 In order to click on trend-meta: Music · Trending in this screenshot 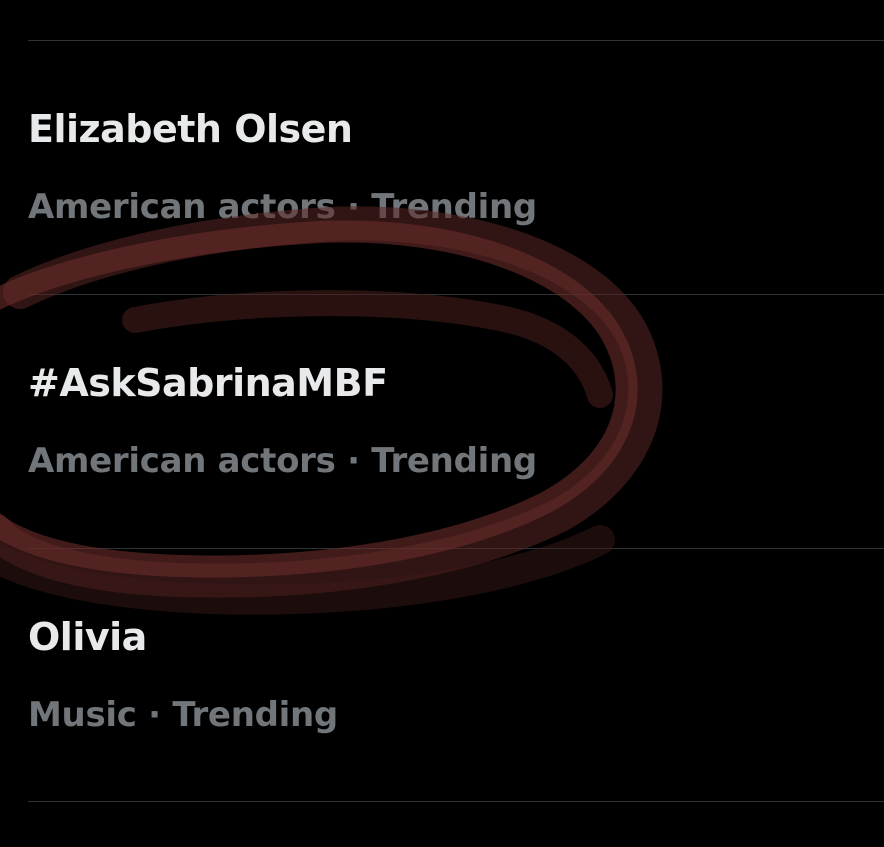, I will do `click(183, 715)`.